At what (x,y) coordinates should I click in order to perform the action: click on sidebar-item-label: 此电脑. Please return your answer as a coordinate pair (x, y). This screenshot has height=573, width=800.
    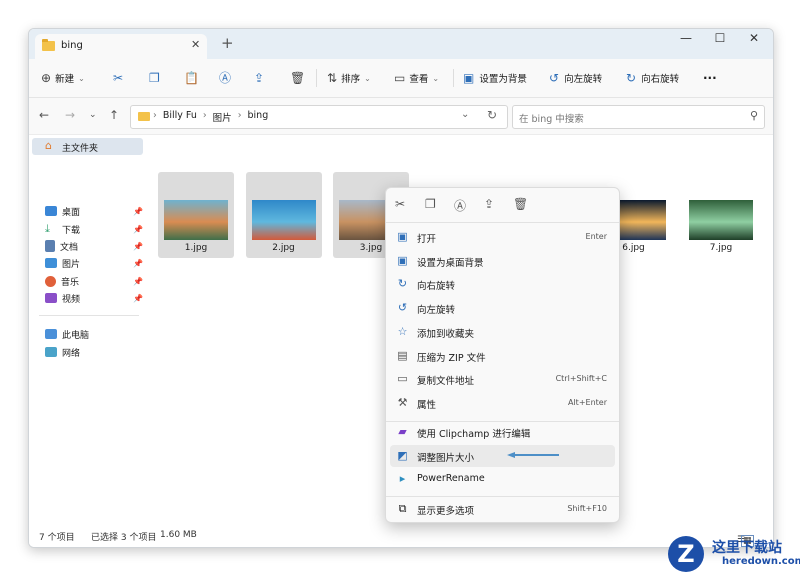
    Looking at the image, I should click on (76, 335).